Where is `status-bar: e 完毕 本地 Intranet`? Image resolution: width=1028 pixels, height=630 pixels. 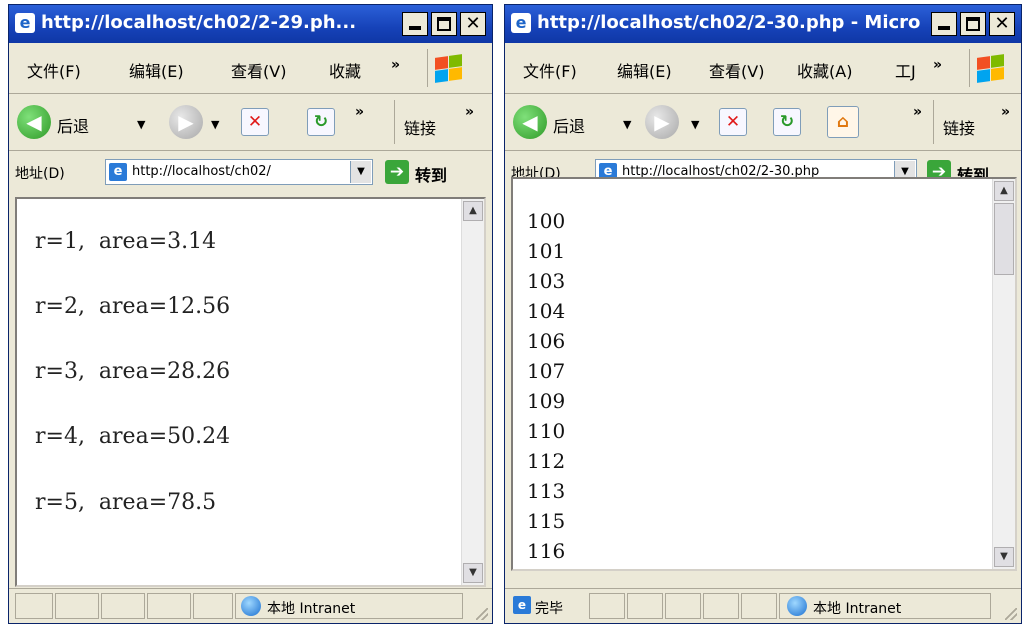 status-bar: e 完毕 本地 Intranet is located at coordinates (763, 605).